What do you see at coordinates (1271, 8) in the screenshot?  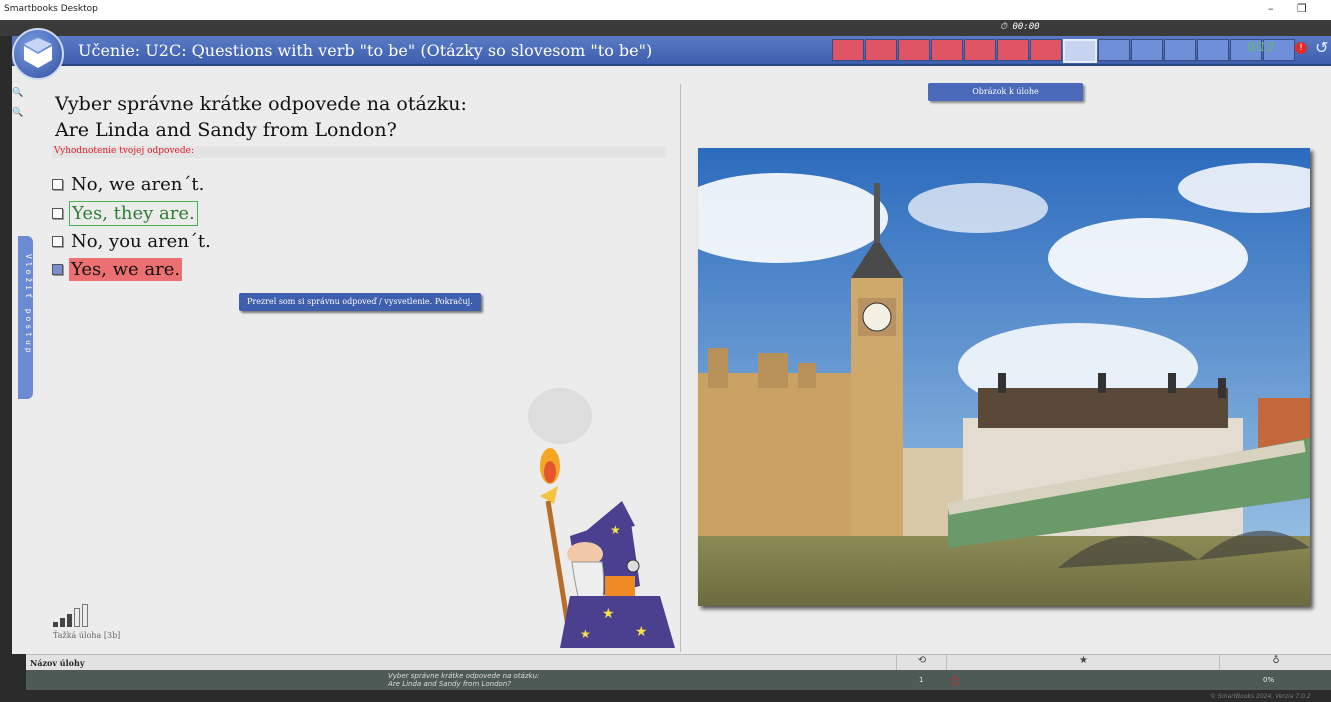 I see `minimize-button: –` at bounding box center [1271, 8].